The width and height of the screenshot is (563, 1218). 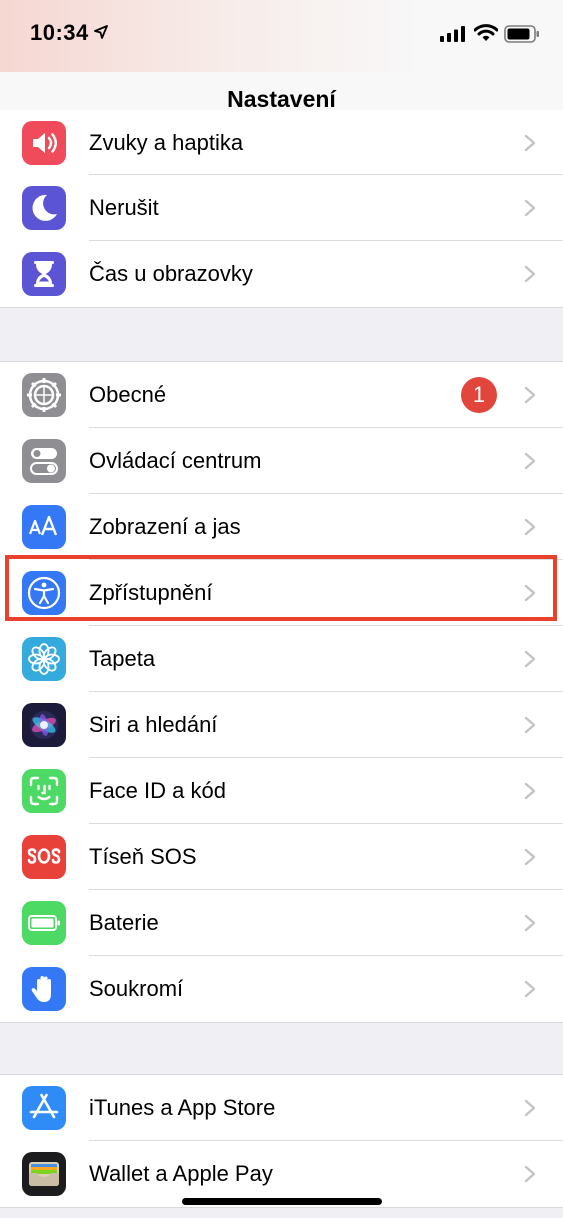 What do you see at coordinates (281, 461) in the screenshot?
I see `settings-row-control-center: Ovládací centrum` at bounding box center [281, 461].